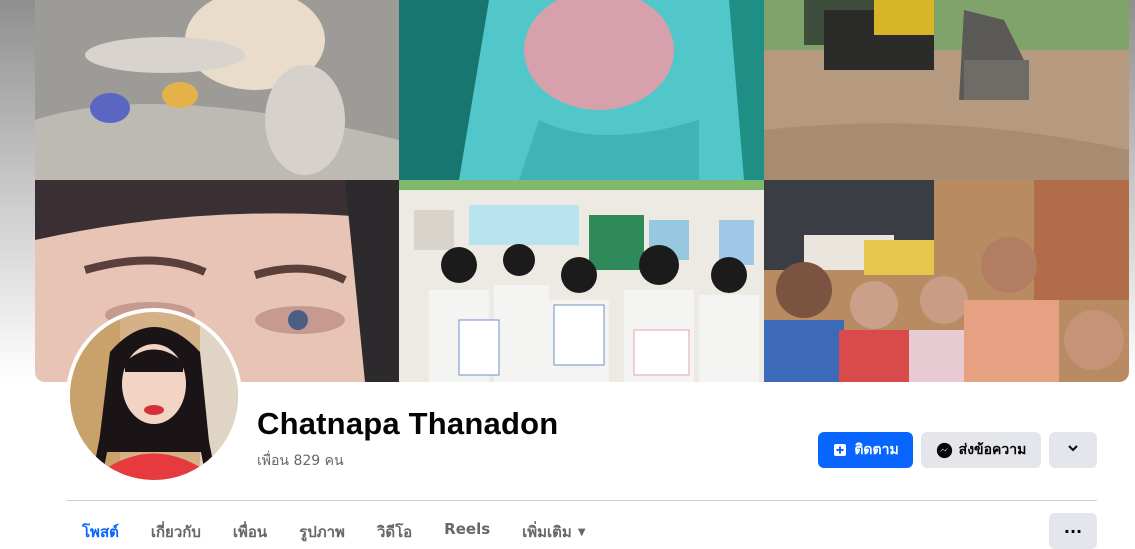 This screenshot has height=549, width=1135. I want to click on tab-about: เกี่ยวกับ, so click(176, 528).